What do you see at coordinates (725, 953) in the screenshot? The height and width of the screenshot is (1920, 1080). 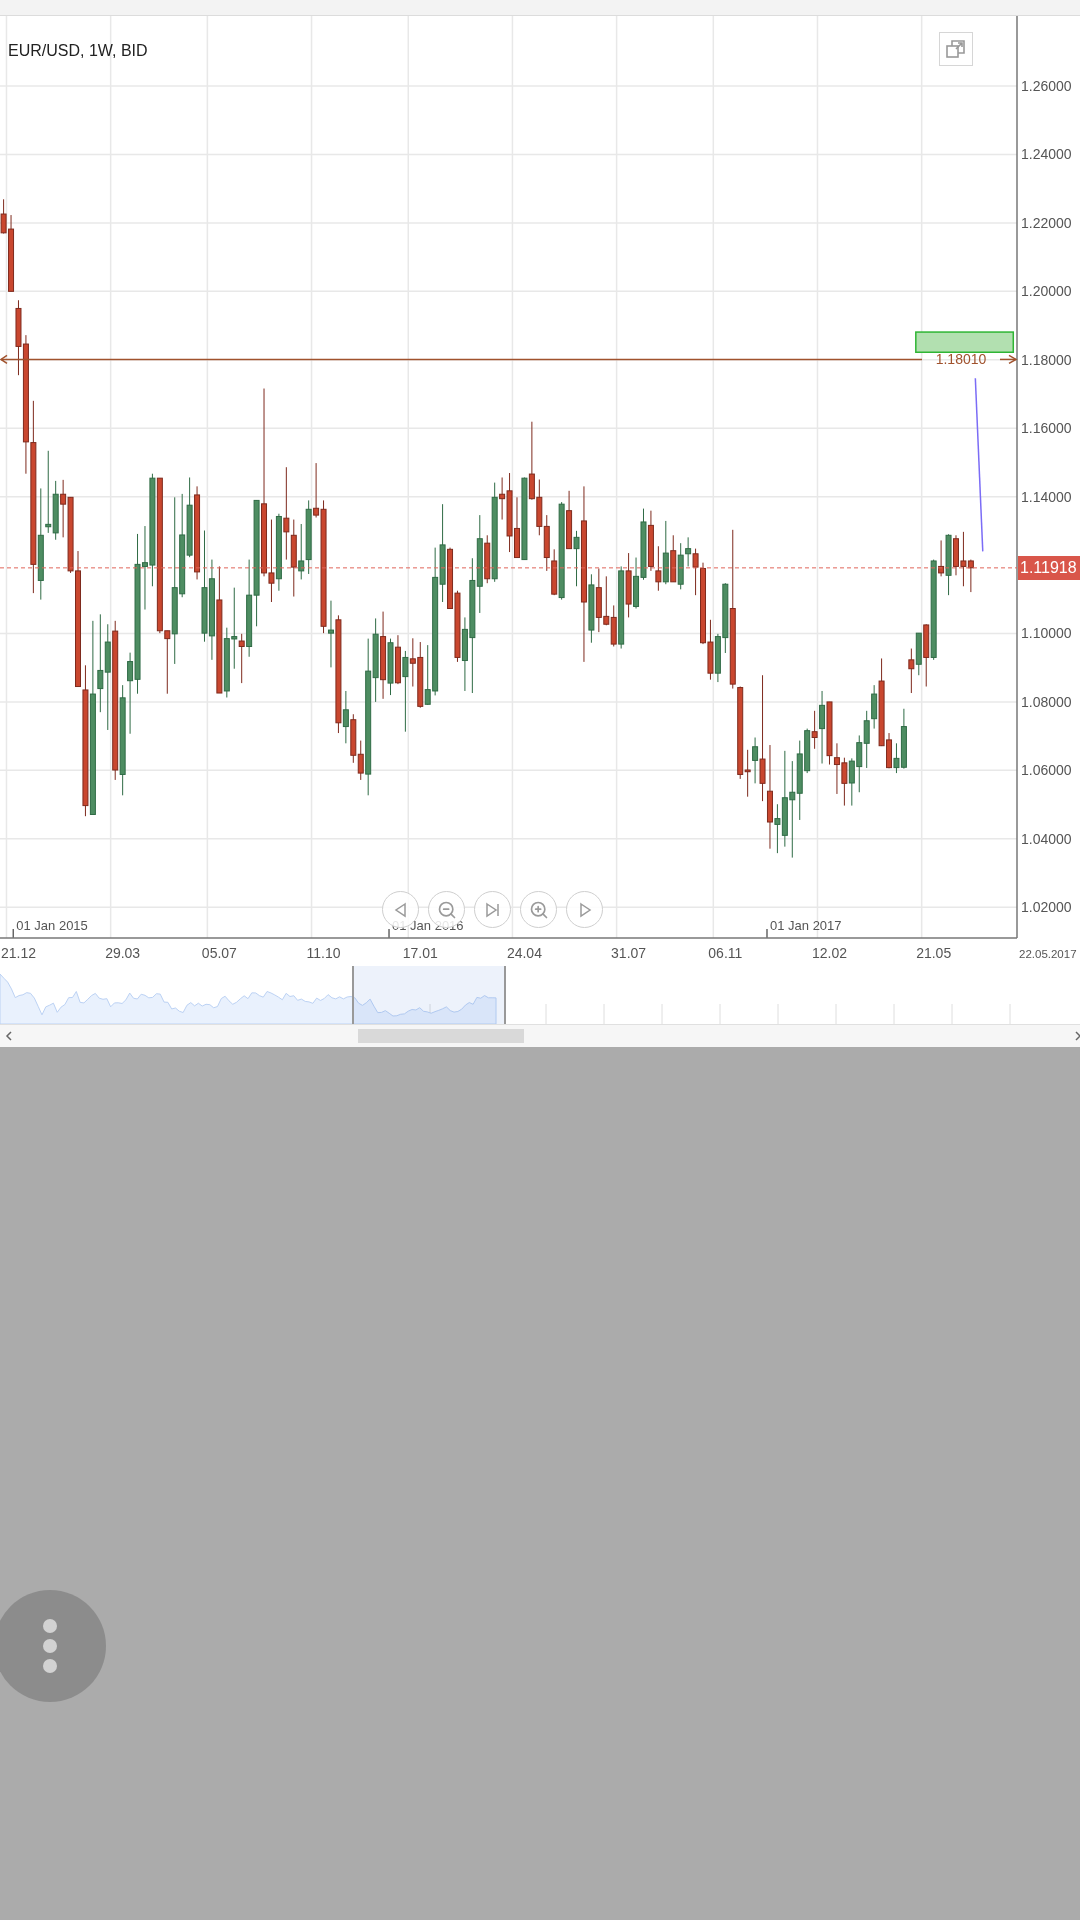 I see `date-axis-label: 06.11` at bounding box center [725, 953].